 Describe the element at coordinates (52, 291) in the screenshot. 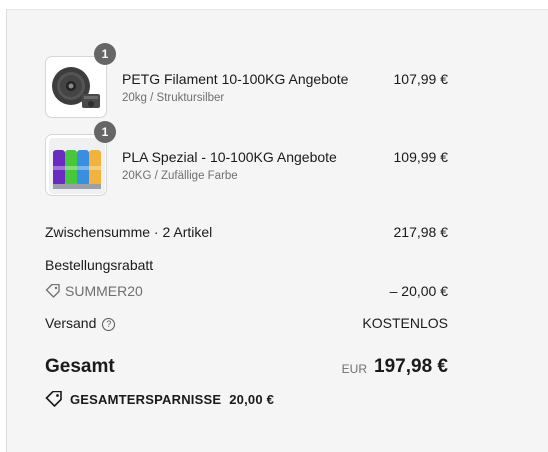

I see `tag-icon` at that location.